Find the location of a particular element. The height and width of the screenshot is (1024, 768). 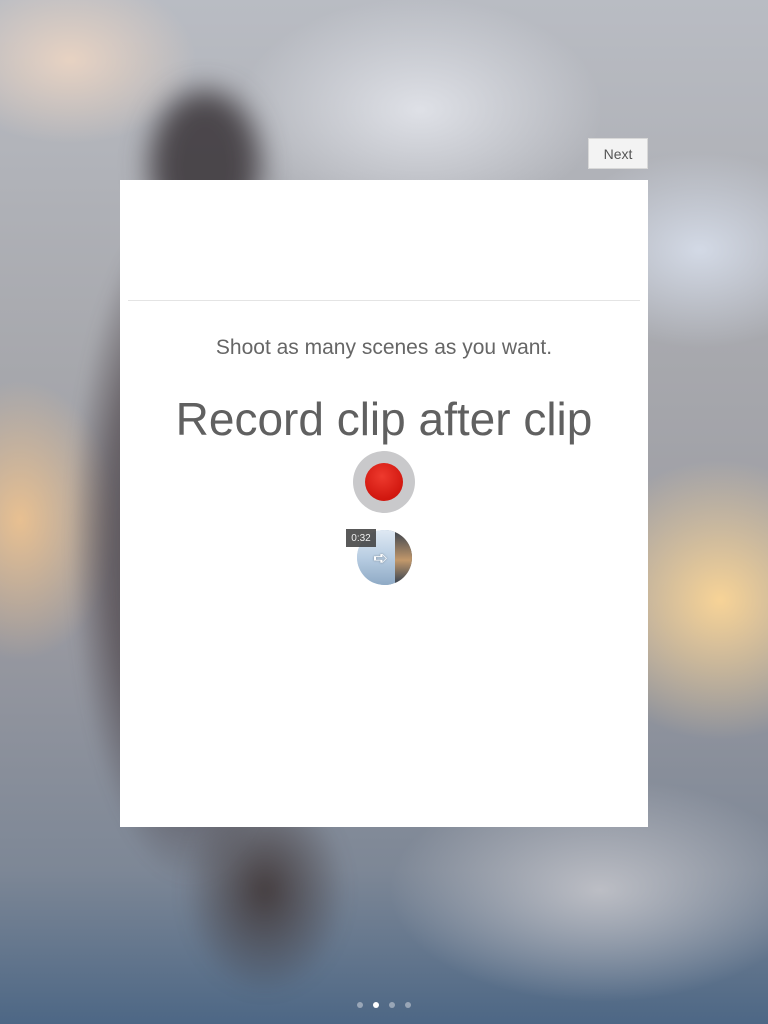

record-icon is located at coordinates (384, 482).